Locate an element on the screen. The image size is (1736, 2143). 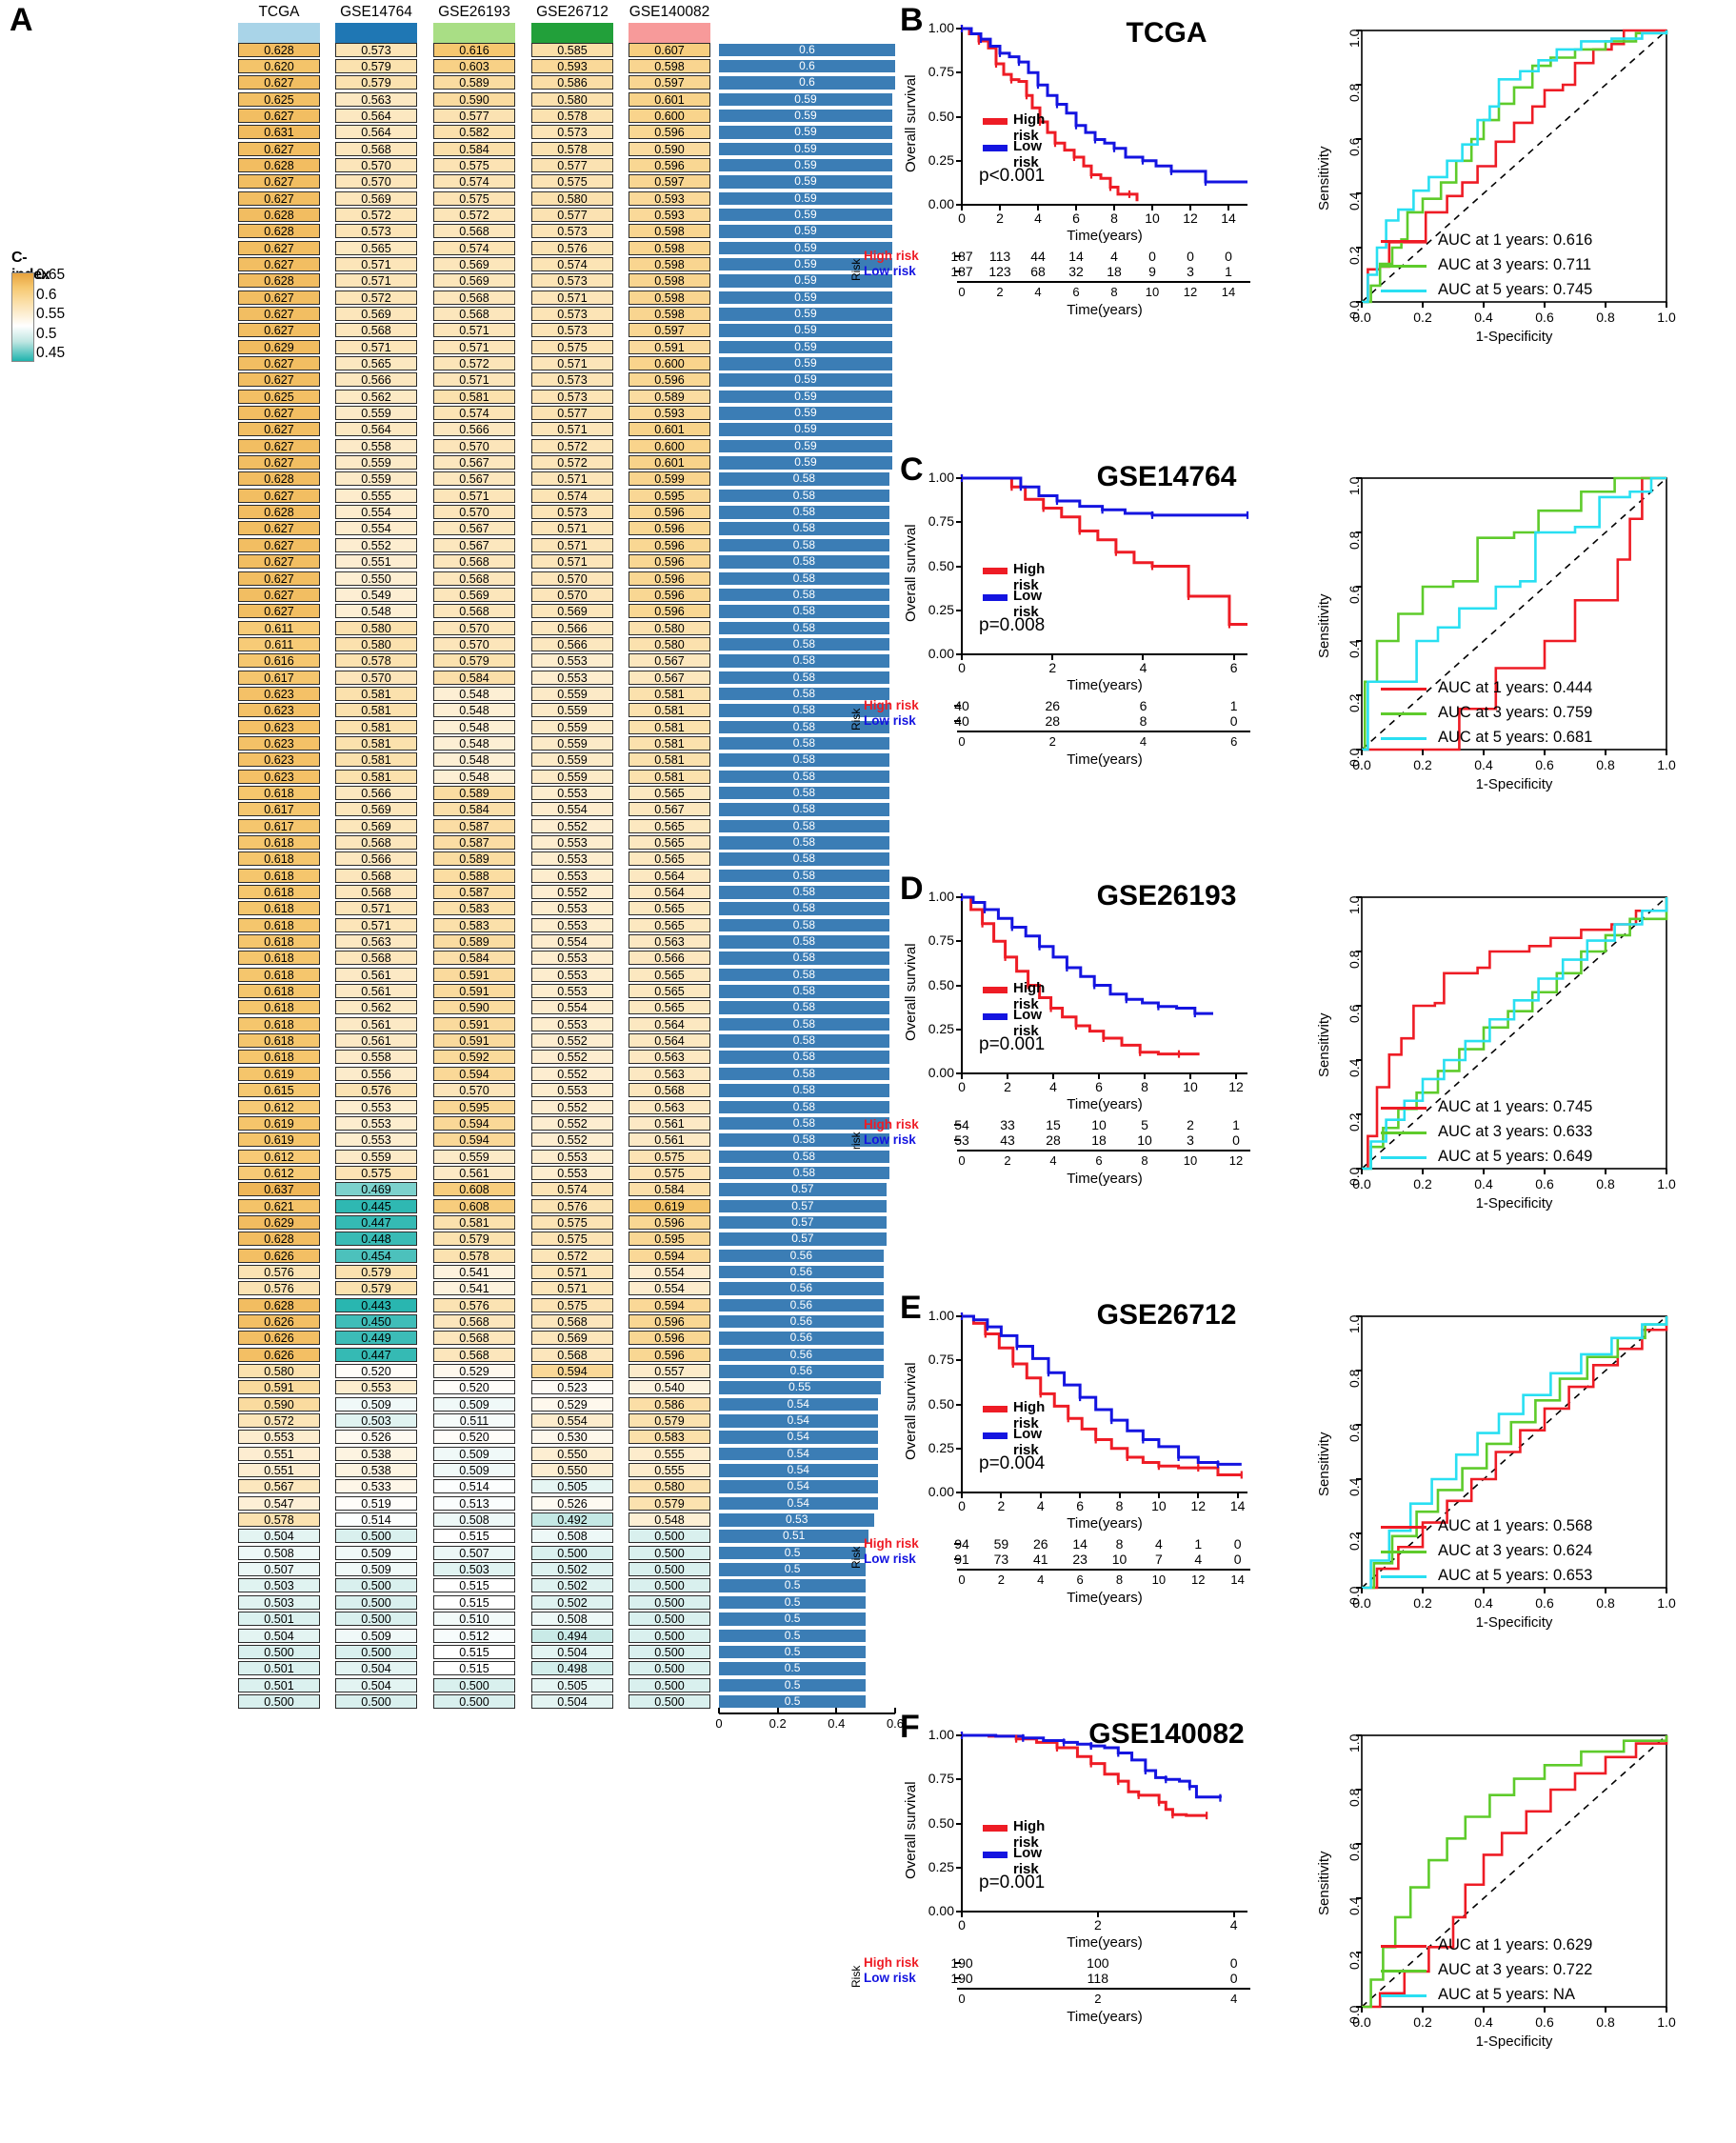
roc-legend-label: AUC at 5 years: NA is located at coordinates (1506, 1994).